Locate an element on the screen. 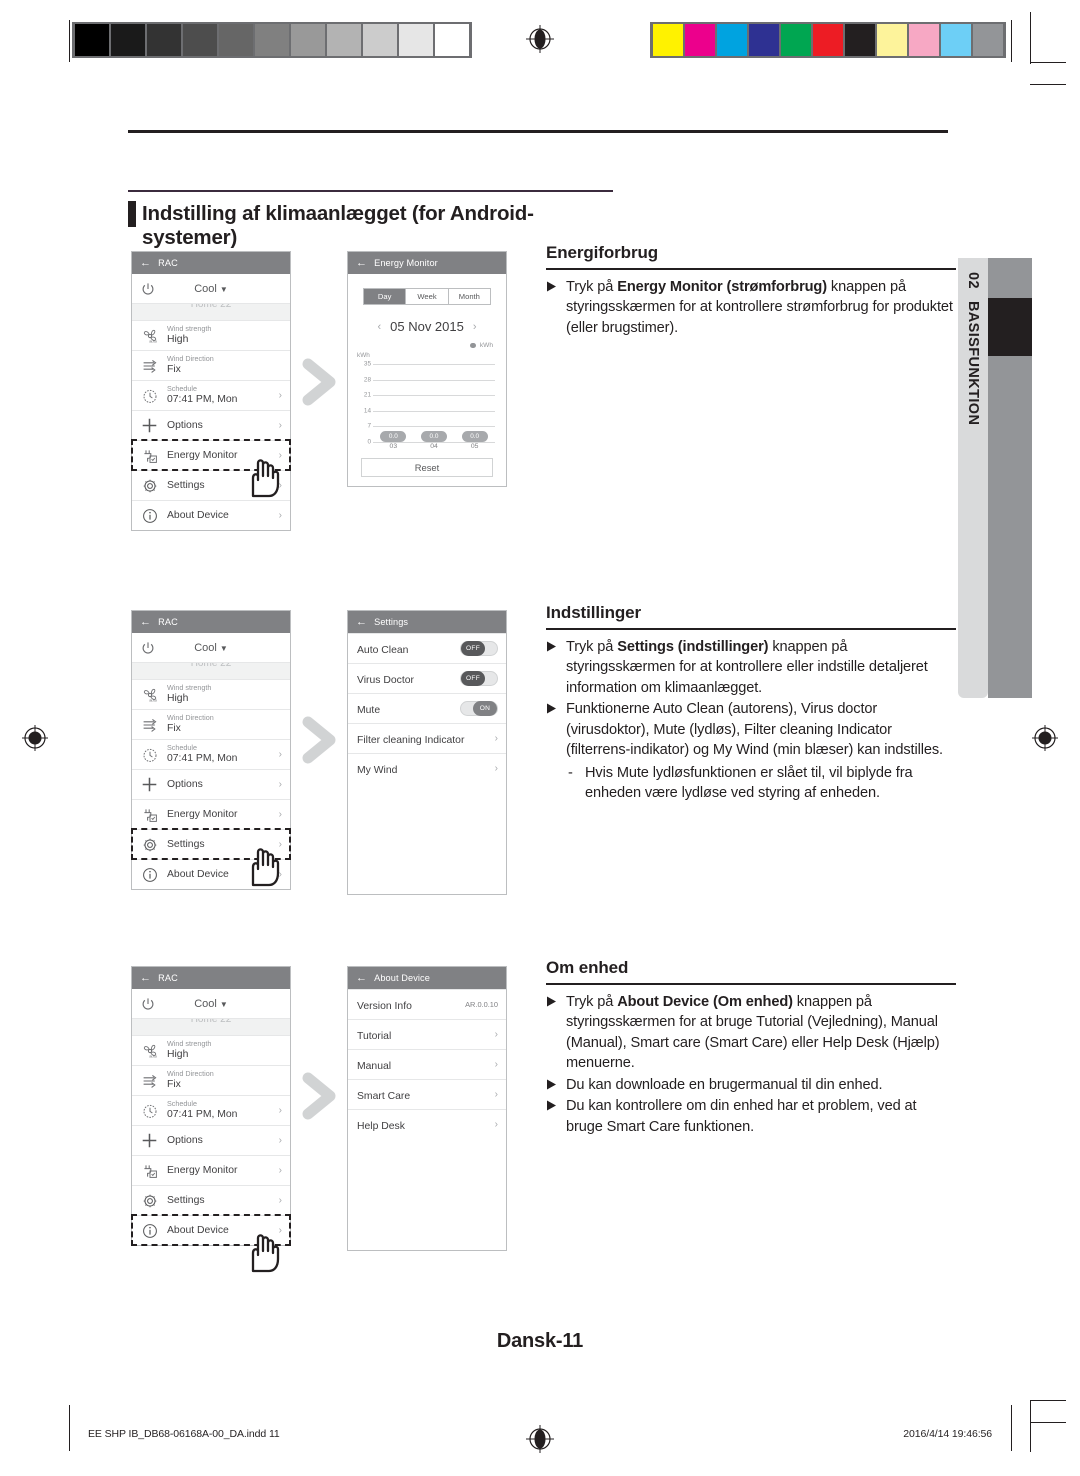 The image size is (1080, 1476). row-sublabel: Wind Direction is located at coordinates (190, 718).